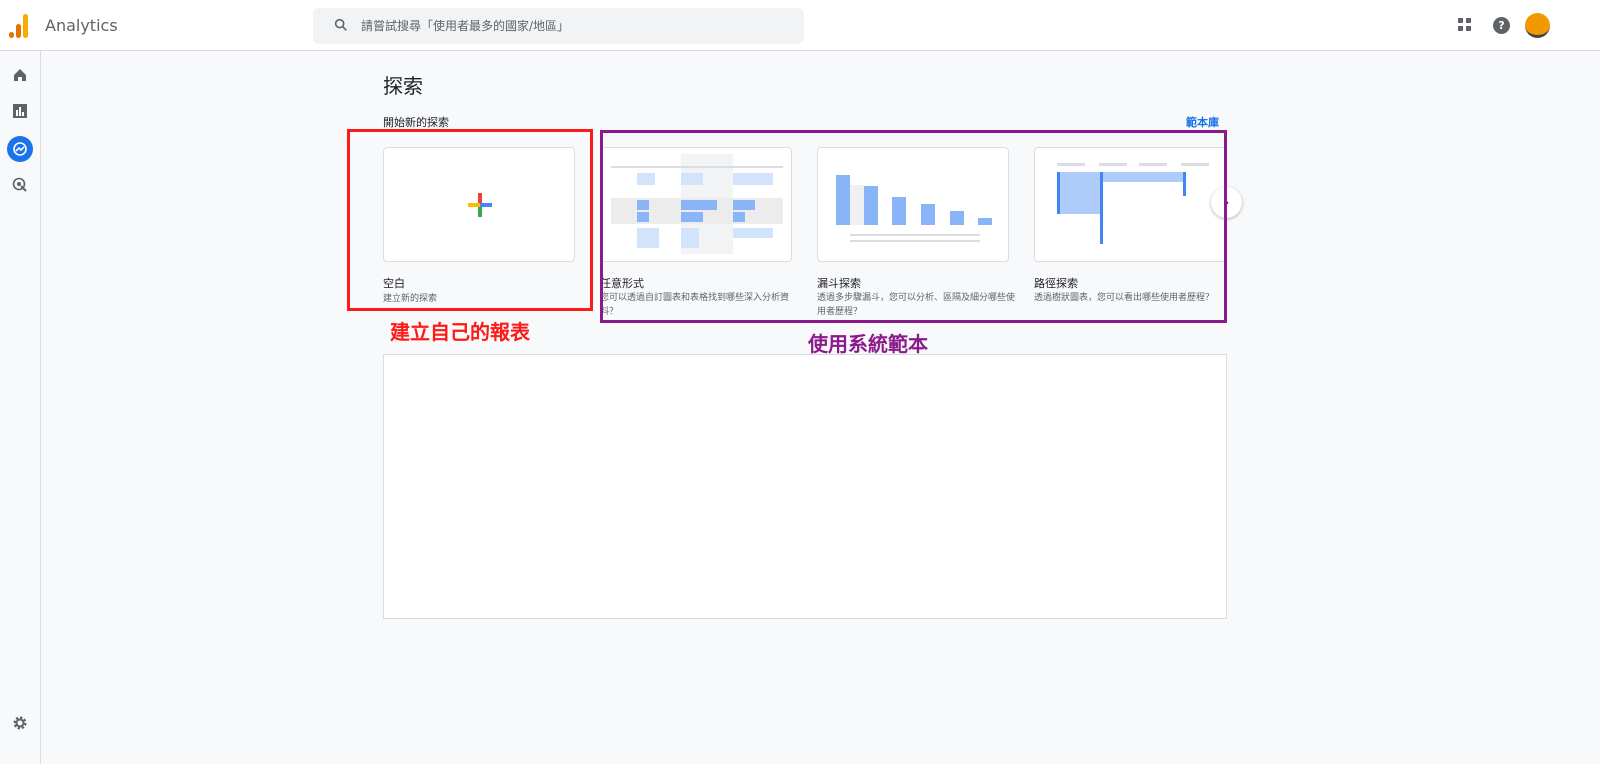 The height and width of the screenshot is (764, 1600). I want to click on help-icon: ?, so click(1501, 25).